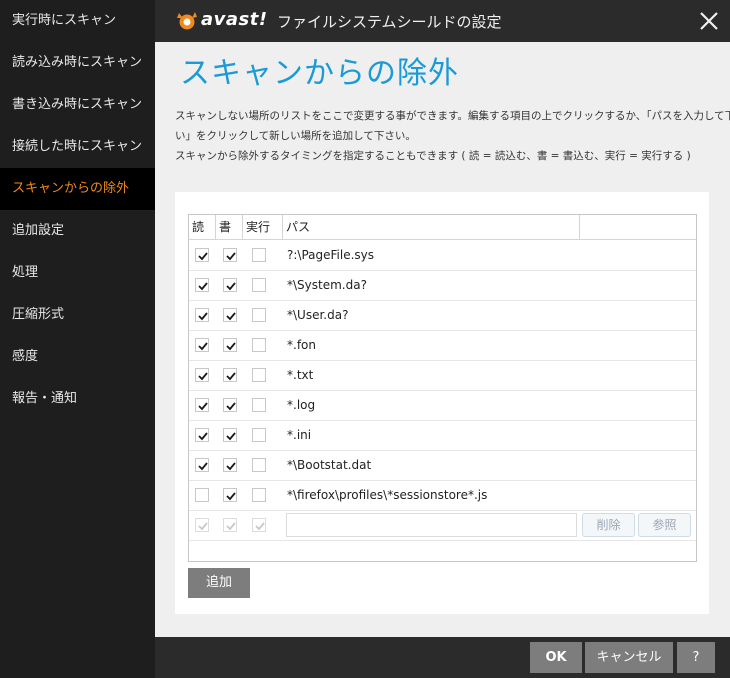 This screenshot has width=730, height=678. Describe the element at coordinates (317, 315) in the screenshot. I see `path-cell: *\User.da?` at that location.